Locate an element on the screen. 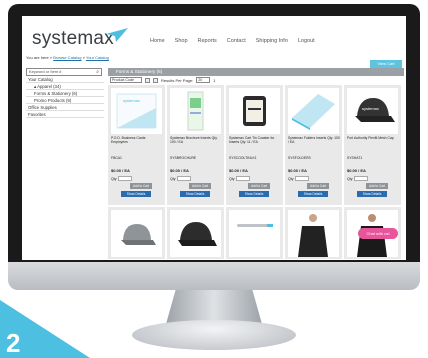  nav-shipping-info: Shipping Info is located at coordinates (272, 41).